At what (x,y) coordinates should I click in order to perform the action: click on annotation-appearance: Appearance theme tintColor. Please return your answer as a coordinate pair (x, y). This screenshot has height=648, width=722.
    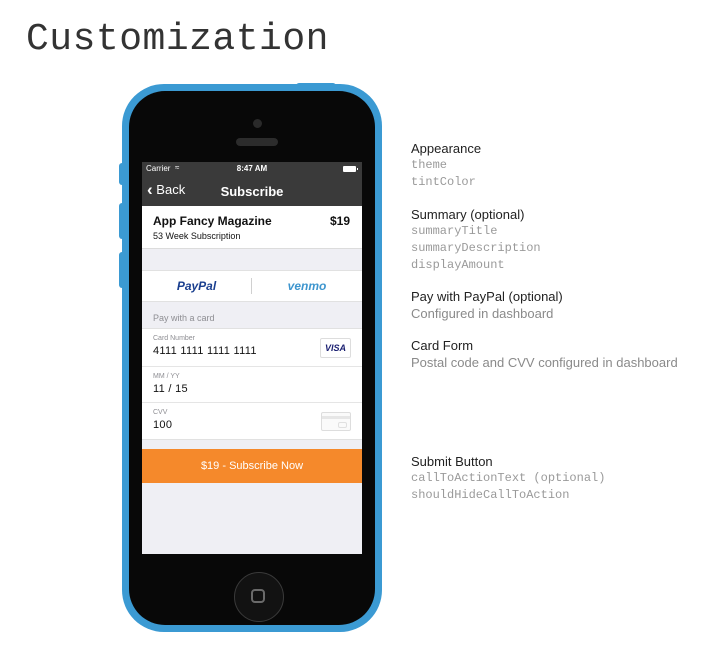
    Looking at the image, I should click on (446, 165).